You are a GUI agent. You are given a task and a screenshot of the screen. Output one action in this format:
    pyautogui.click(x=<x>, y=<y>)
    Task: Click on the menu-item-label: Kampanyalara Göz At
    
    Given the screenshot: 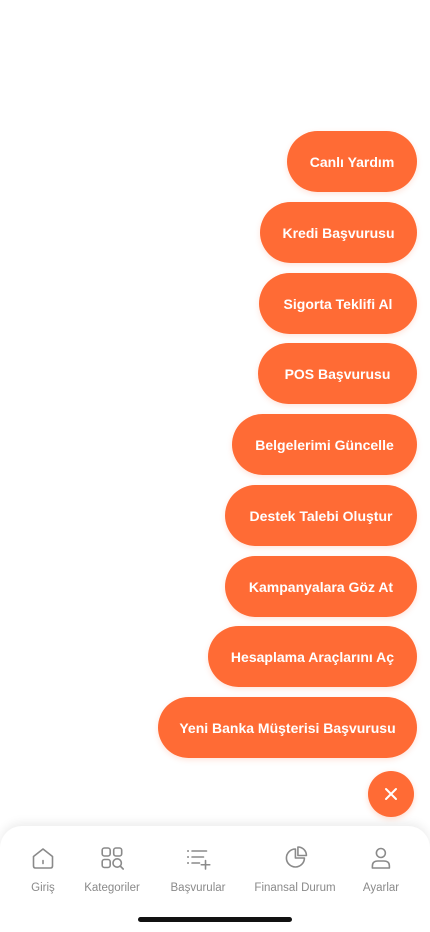 What is the action you would take?
    pyautogui.click(x=321, y=586)
    